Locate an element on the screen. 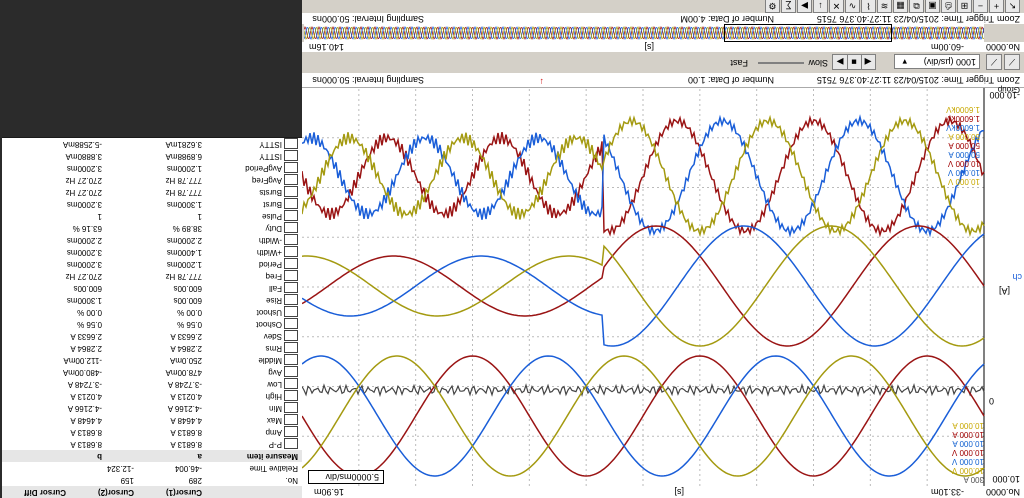 This screenshot has height=498, width=1024. overview-strip is located at coordinates (644, 33).